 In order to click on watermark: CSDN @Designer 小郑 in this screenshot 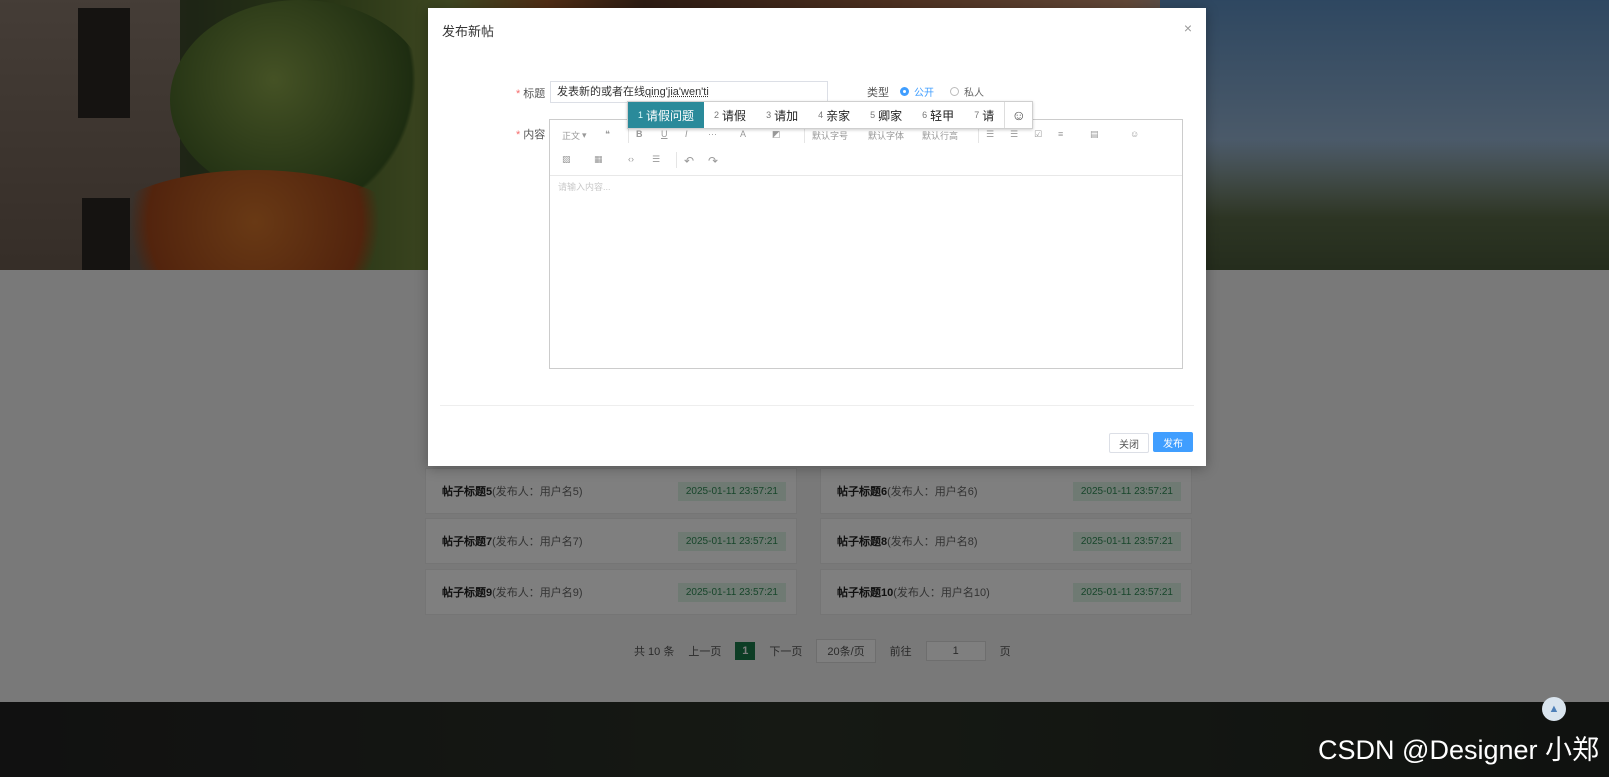, I will do `click(1458, 750)`.